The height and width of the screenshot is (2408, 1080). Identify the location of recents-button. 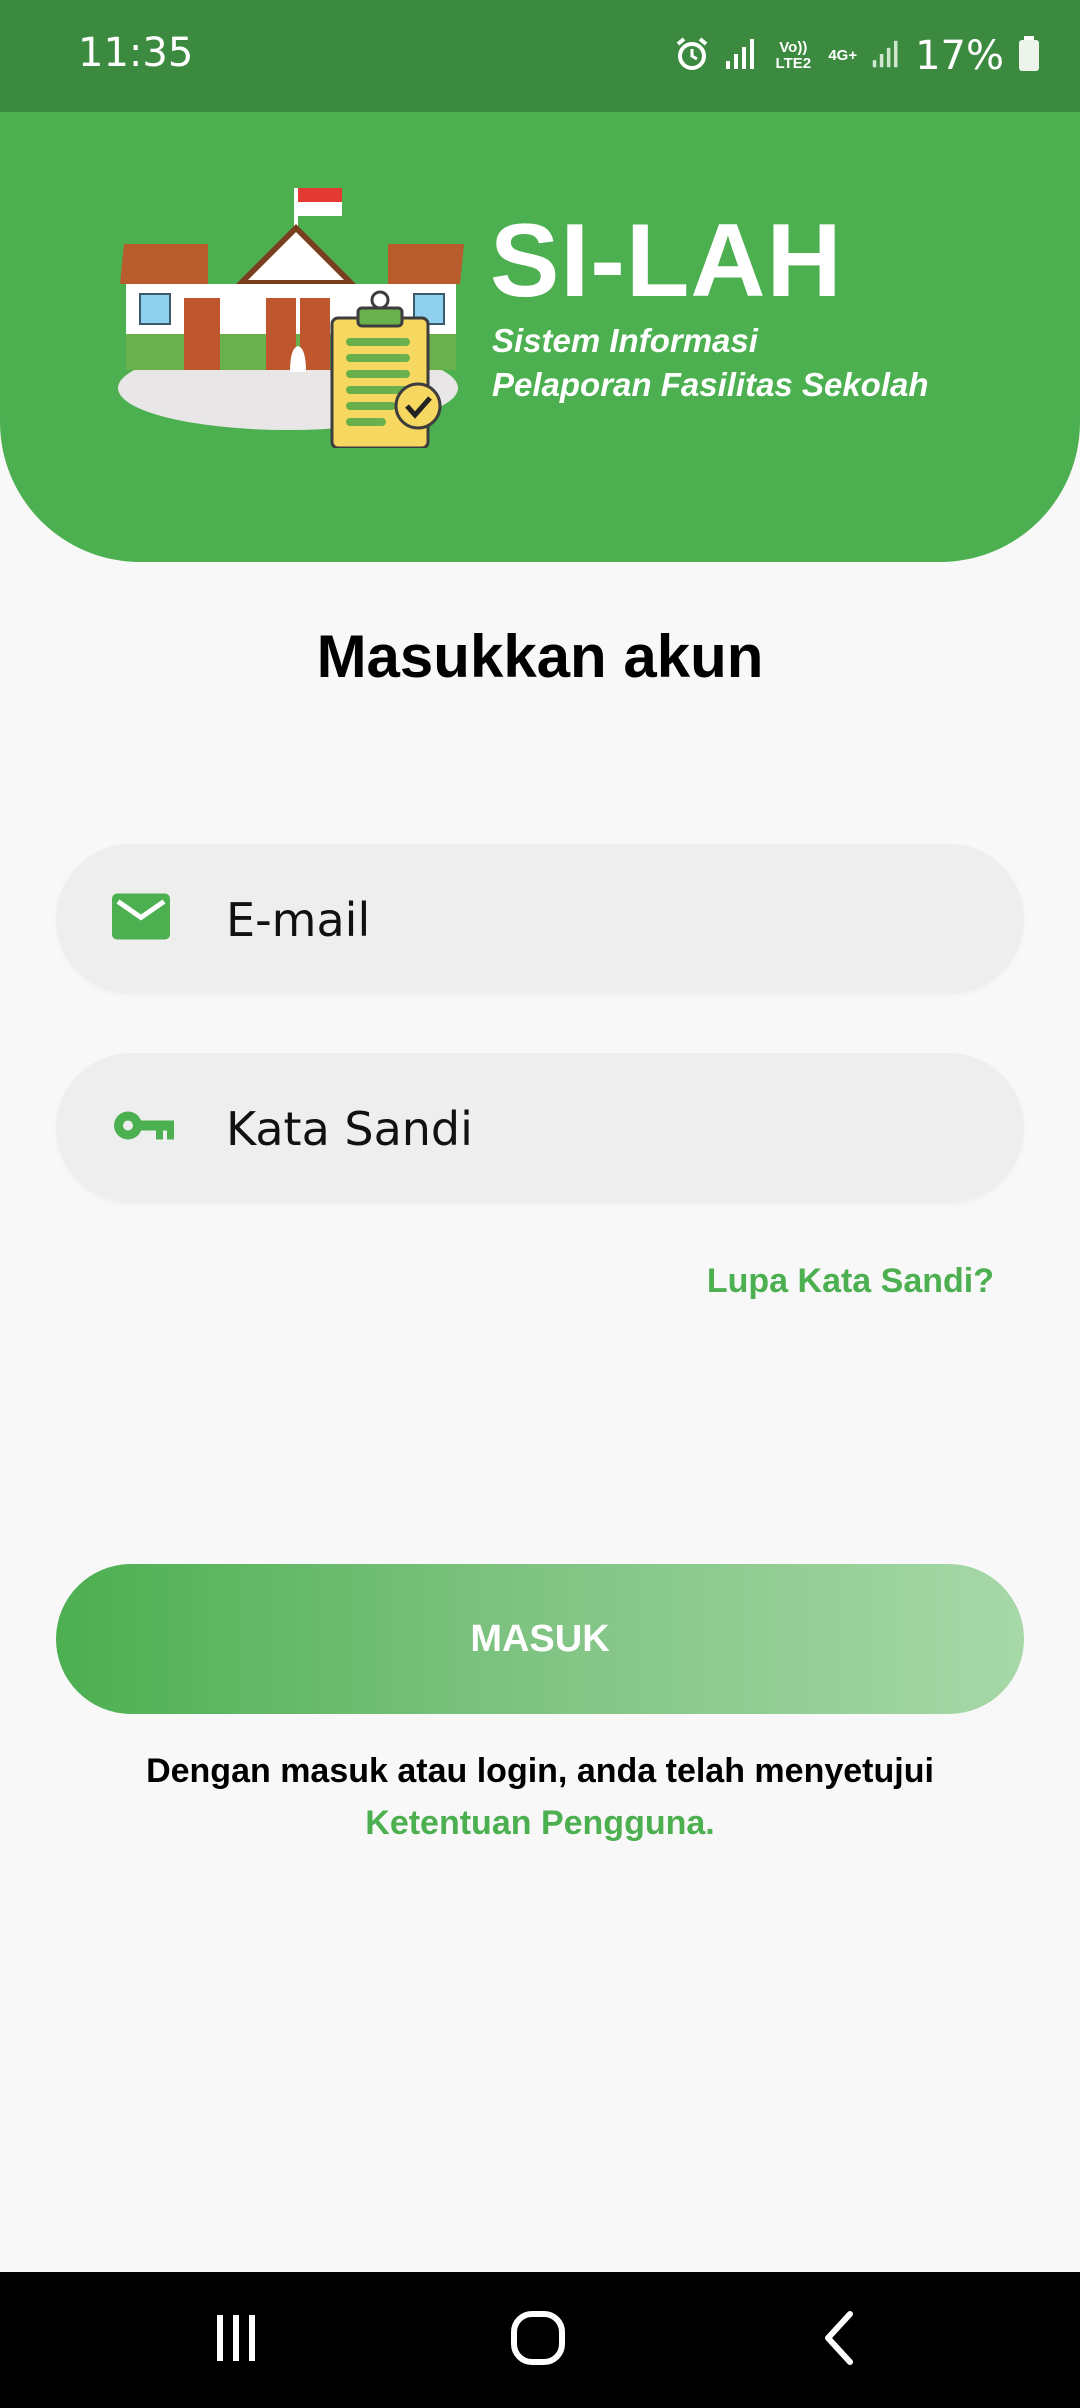
(236, 2340).